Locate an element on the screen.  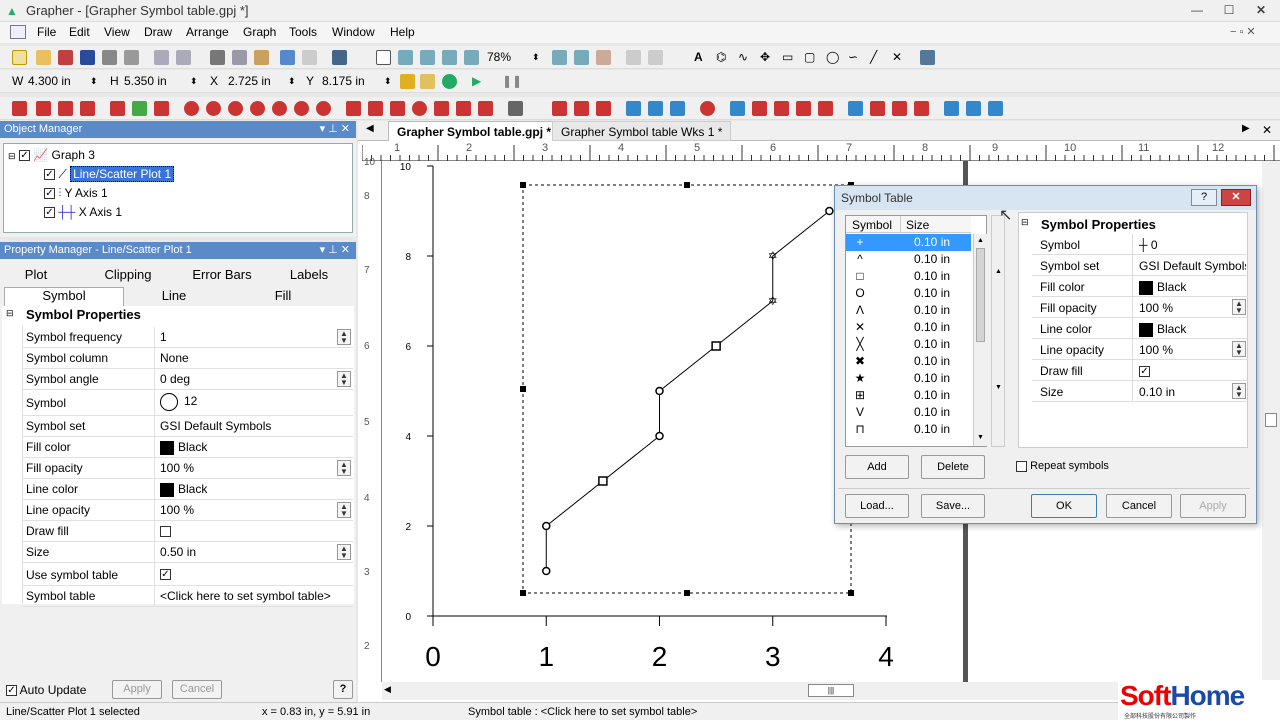
symbol-table-row: ⊞ 0.10 in is located at coordinates (908, 395).